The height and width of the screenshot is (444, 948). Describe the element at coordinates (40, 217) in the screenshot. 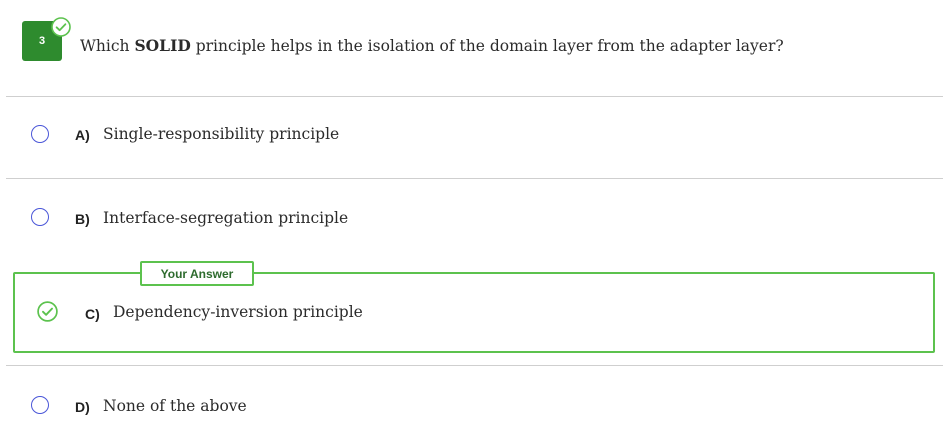

I see `radio-button-b` at that location.